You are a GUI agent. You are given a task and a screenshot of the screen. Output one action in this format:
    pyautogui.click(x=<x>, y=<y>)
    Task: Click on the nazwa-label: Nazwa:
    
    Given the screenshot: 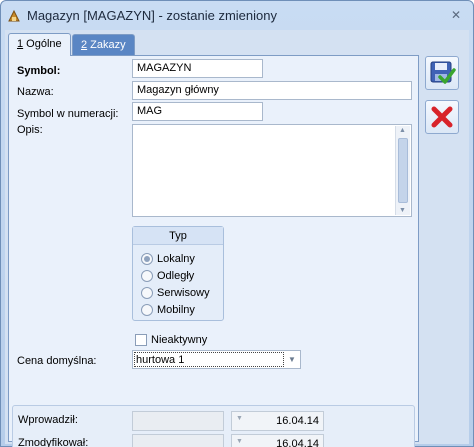 What is the action you would take?
    pyautogui.click(x=35, y=92)
    